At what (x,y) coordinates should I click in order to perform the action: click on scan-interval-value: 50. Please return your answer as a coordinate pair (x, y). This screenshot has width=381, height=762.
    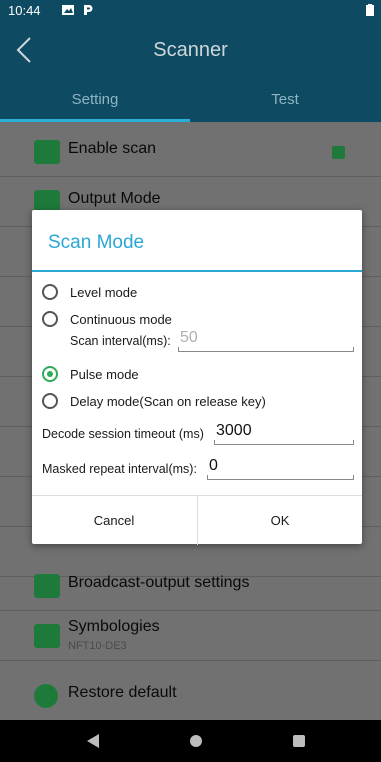
    Looking at the image, I should click on (189, 337).